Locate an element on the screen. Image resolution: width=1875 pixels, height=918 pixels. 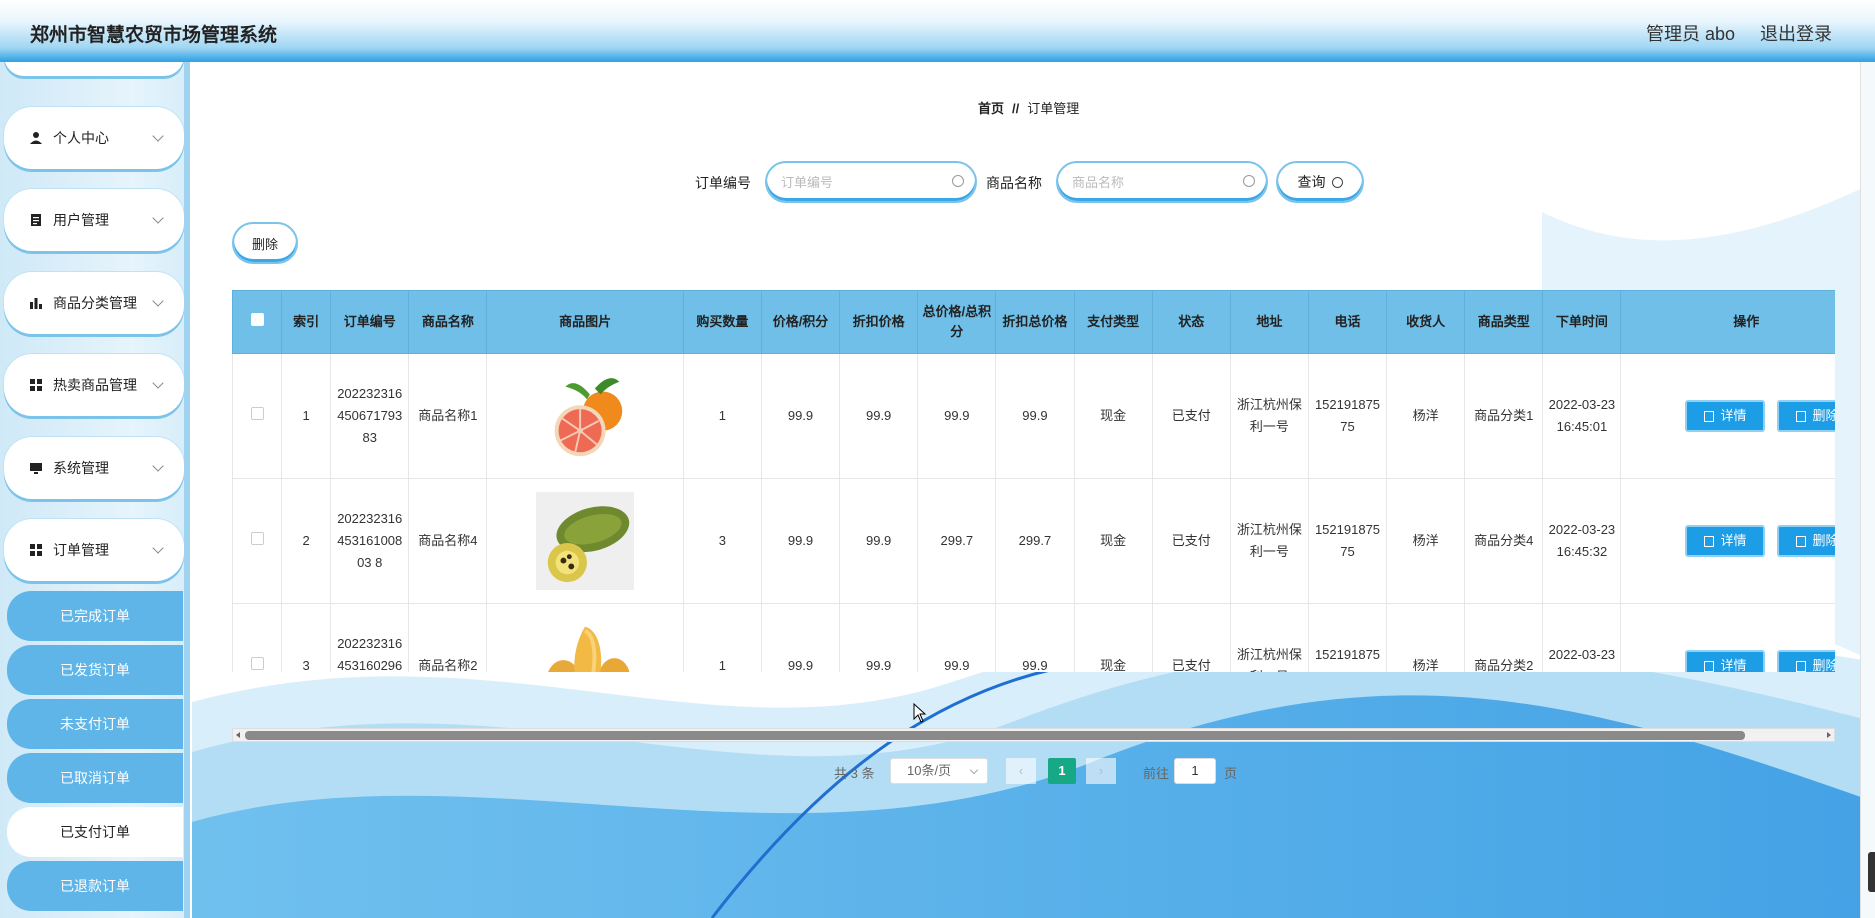
cell-phone: 15219187575 is located at coordinates (1347, 416).